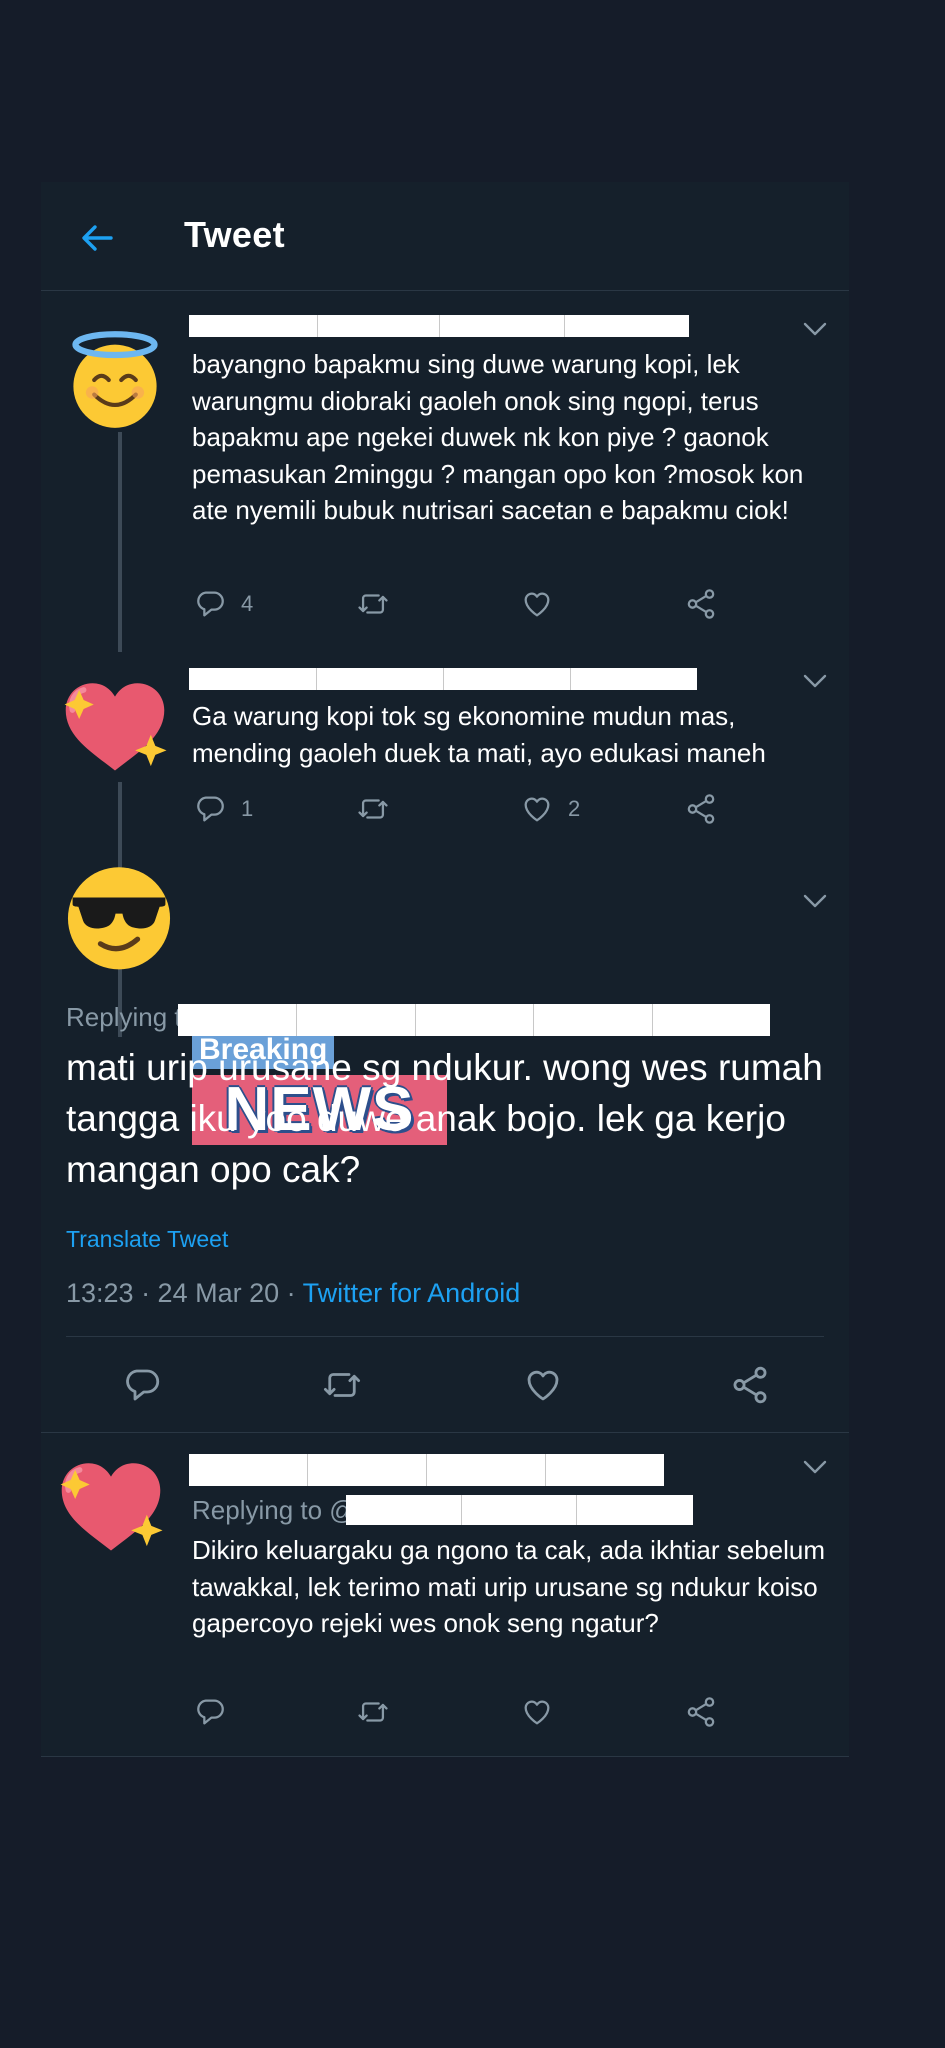 The image size is (945, 2048). Describe the element at coordinates (234, 234) in the screenshot. I see `page-title: Tweet` at that location.